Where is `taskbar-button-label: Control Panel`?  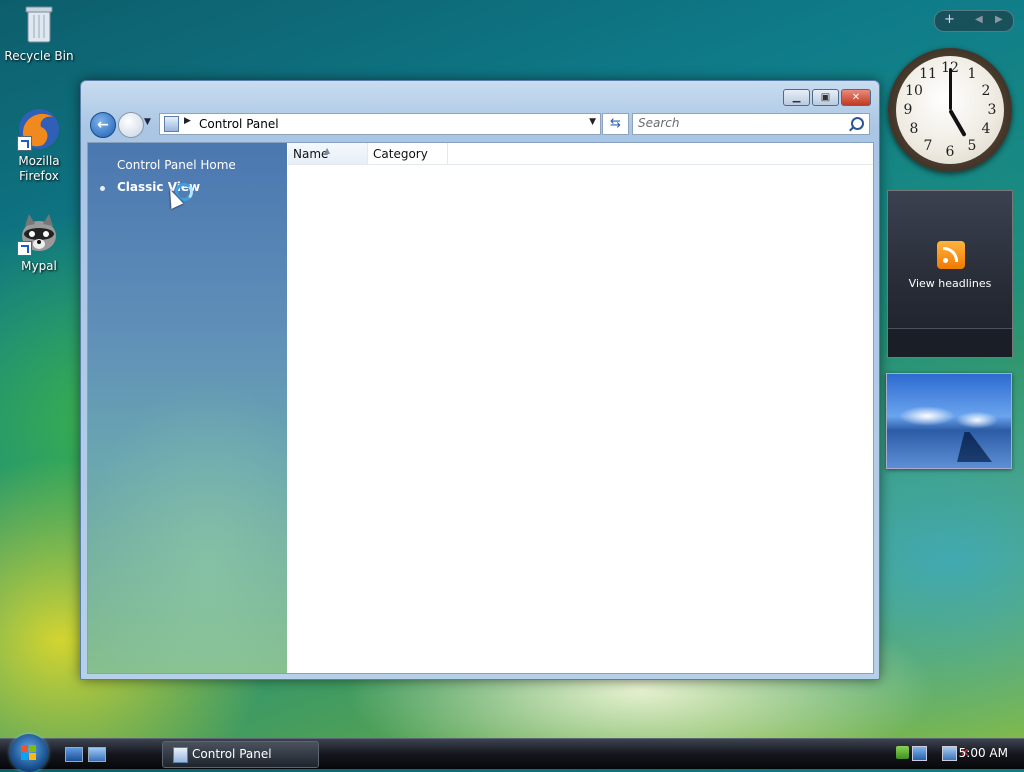 taskbar-button-label: Control Panel is located at coordinates (232, 754).